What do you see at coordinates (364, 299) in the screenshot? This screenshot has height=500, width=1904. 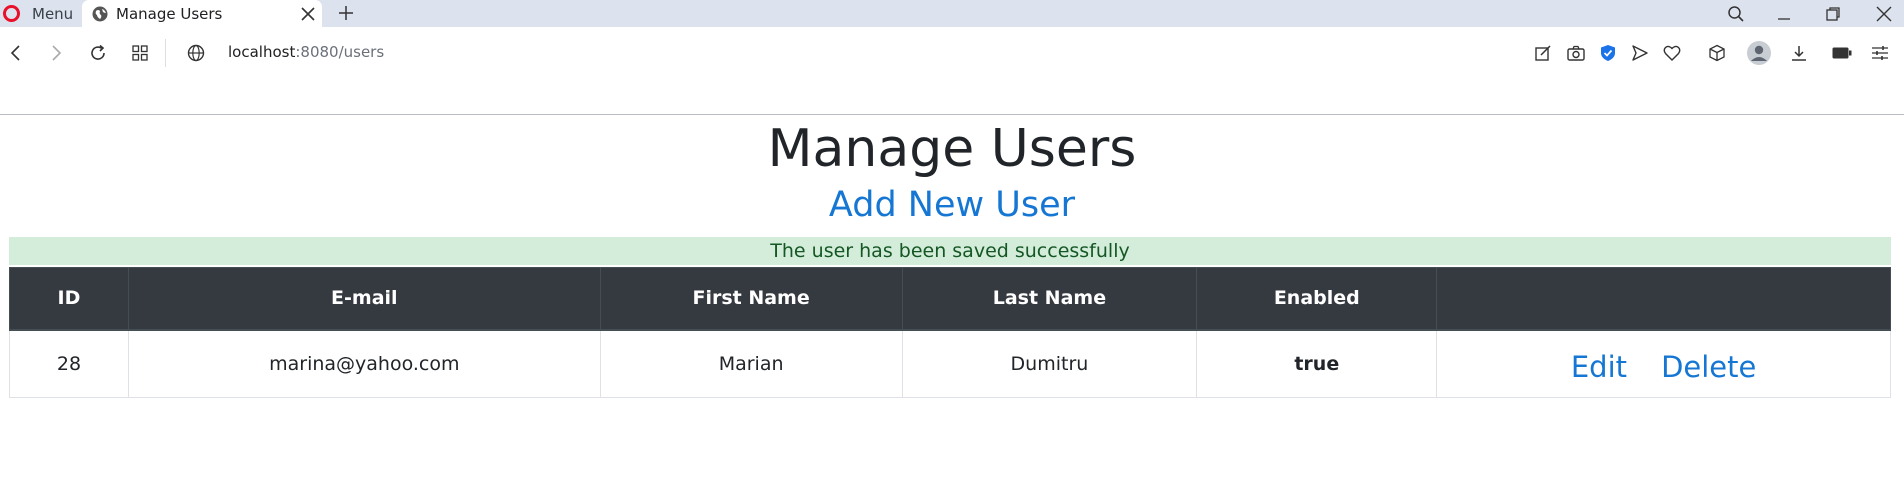 I see `header-email: E-mail` at bounding box center [364, 299].